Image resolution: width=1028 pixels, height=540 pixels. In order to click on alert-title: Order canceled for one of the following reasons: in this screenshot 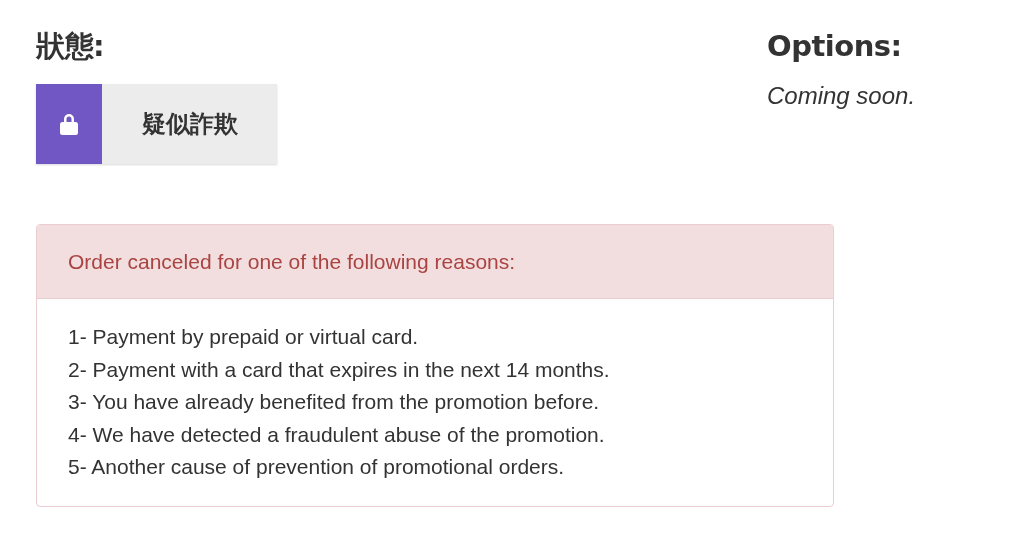, I will do `click(292, 261)`.